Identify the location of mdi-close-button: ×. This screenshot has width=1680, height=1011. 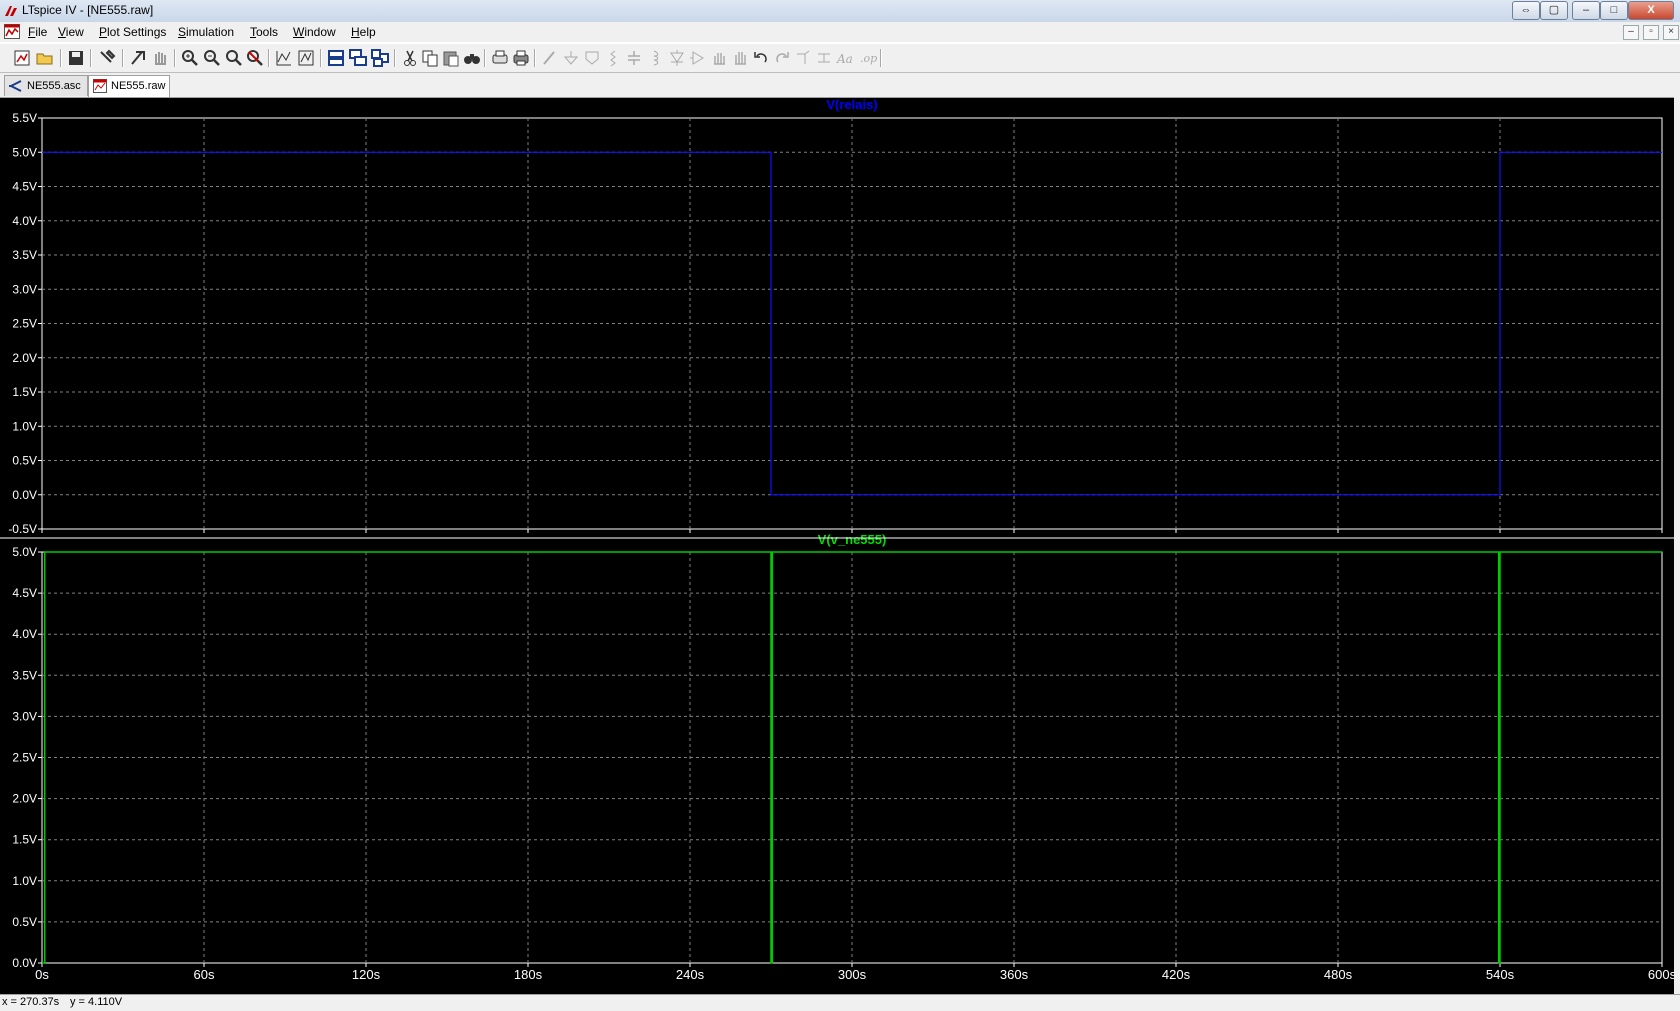
(1671, 32).